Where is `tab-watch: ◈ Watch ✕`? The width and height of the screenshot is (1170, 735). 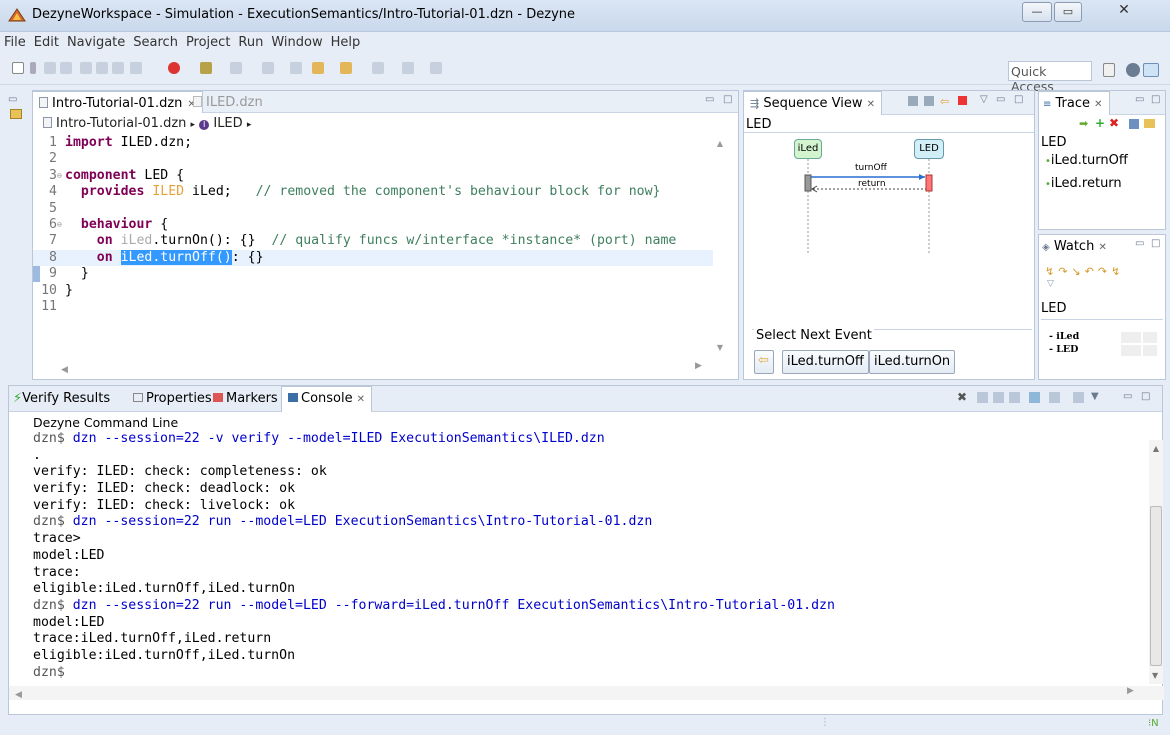 tab-watch: ◈ Watch ✕ is located at coordinates (1075, 247).